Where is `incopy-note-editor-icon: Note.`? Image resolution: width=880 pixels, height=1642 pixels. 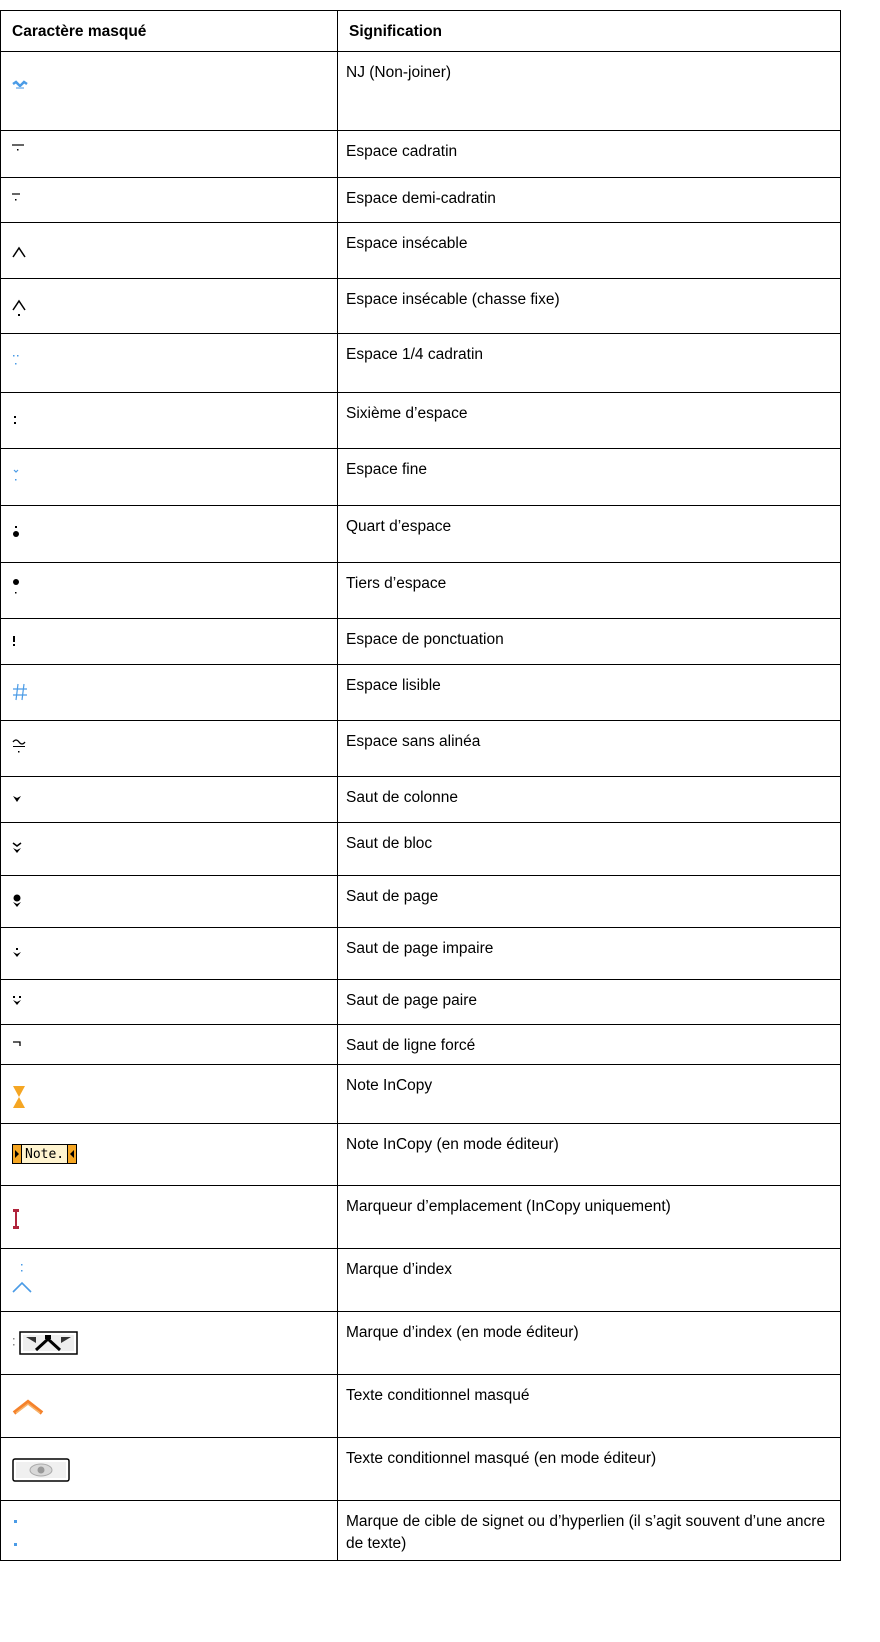 incopy-note-editor-icon: Note. is located at coordinates (45, 1154).